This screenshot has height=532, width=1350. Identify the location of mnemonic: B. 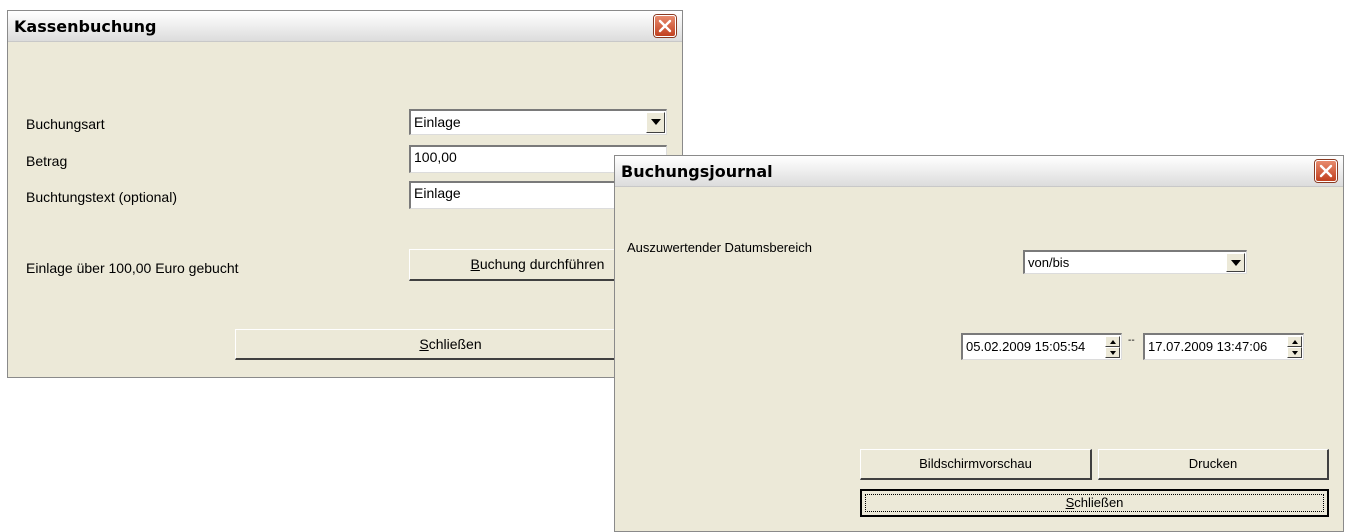
(475, 264).